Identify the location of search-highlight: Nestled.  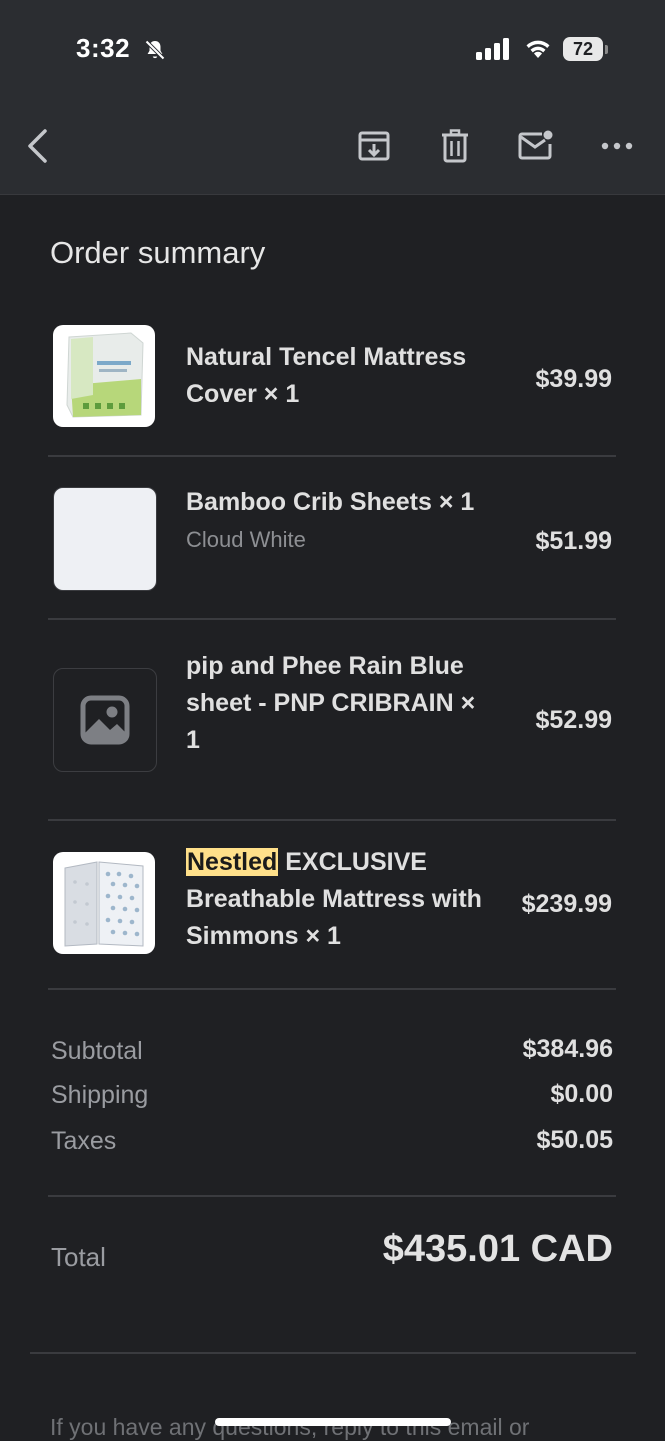
(232, 862).